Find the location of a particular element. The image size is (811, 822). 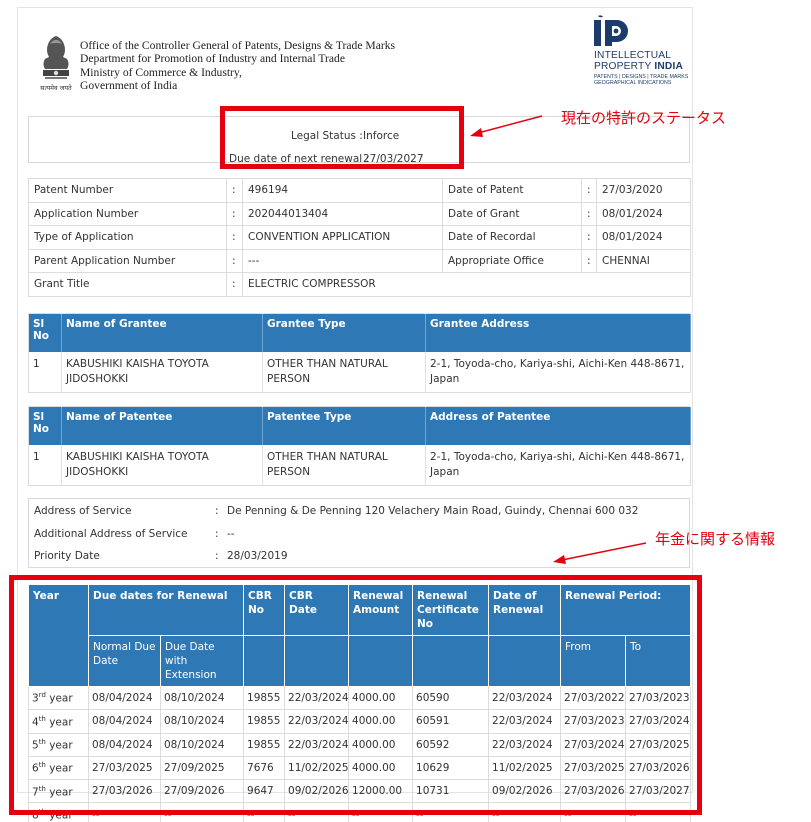

table-row: Grant Title: ELECTRIC COMPRESSOR is located at coordinates (359, 284).